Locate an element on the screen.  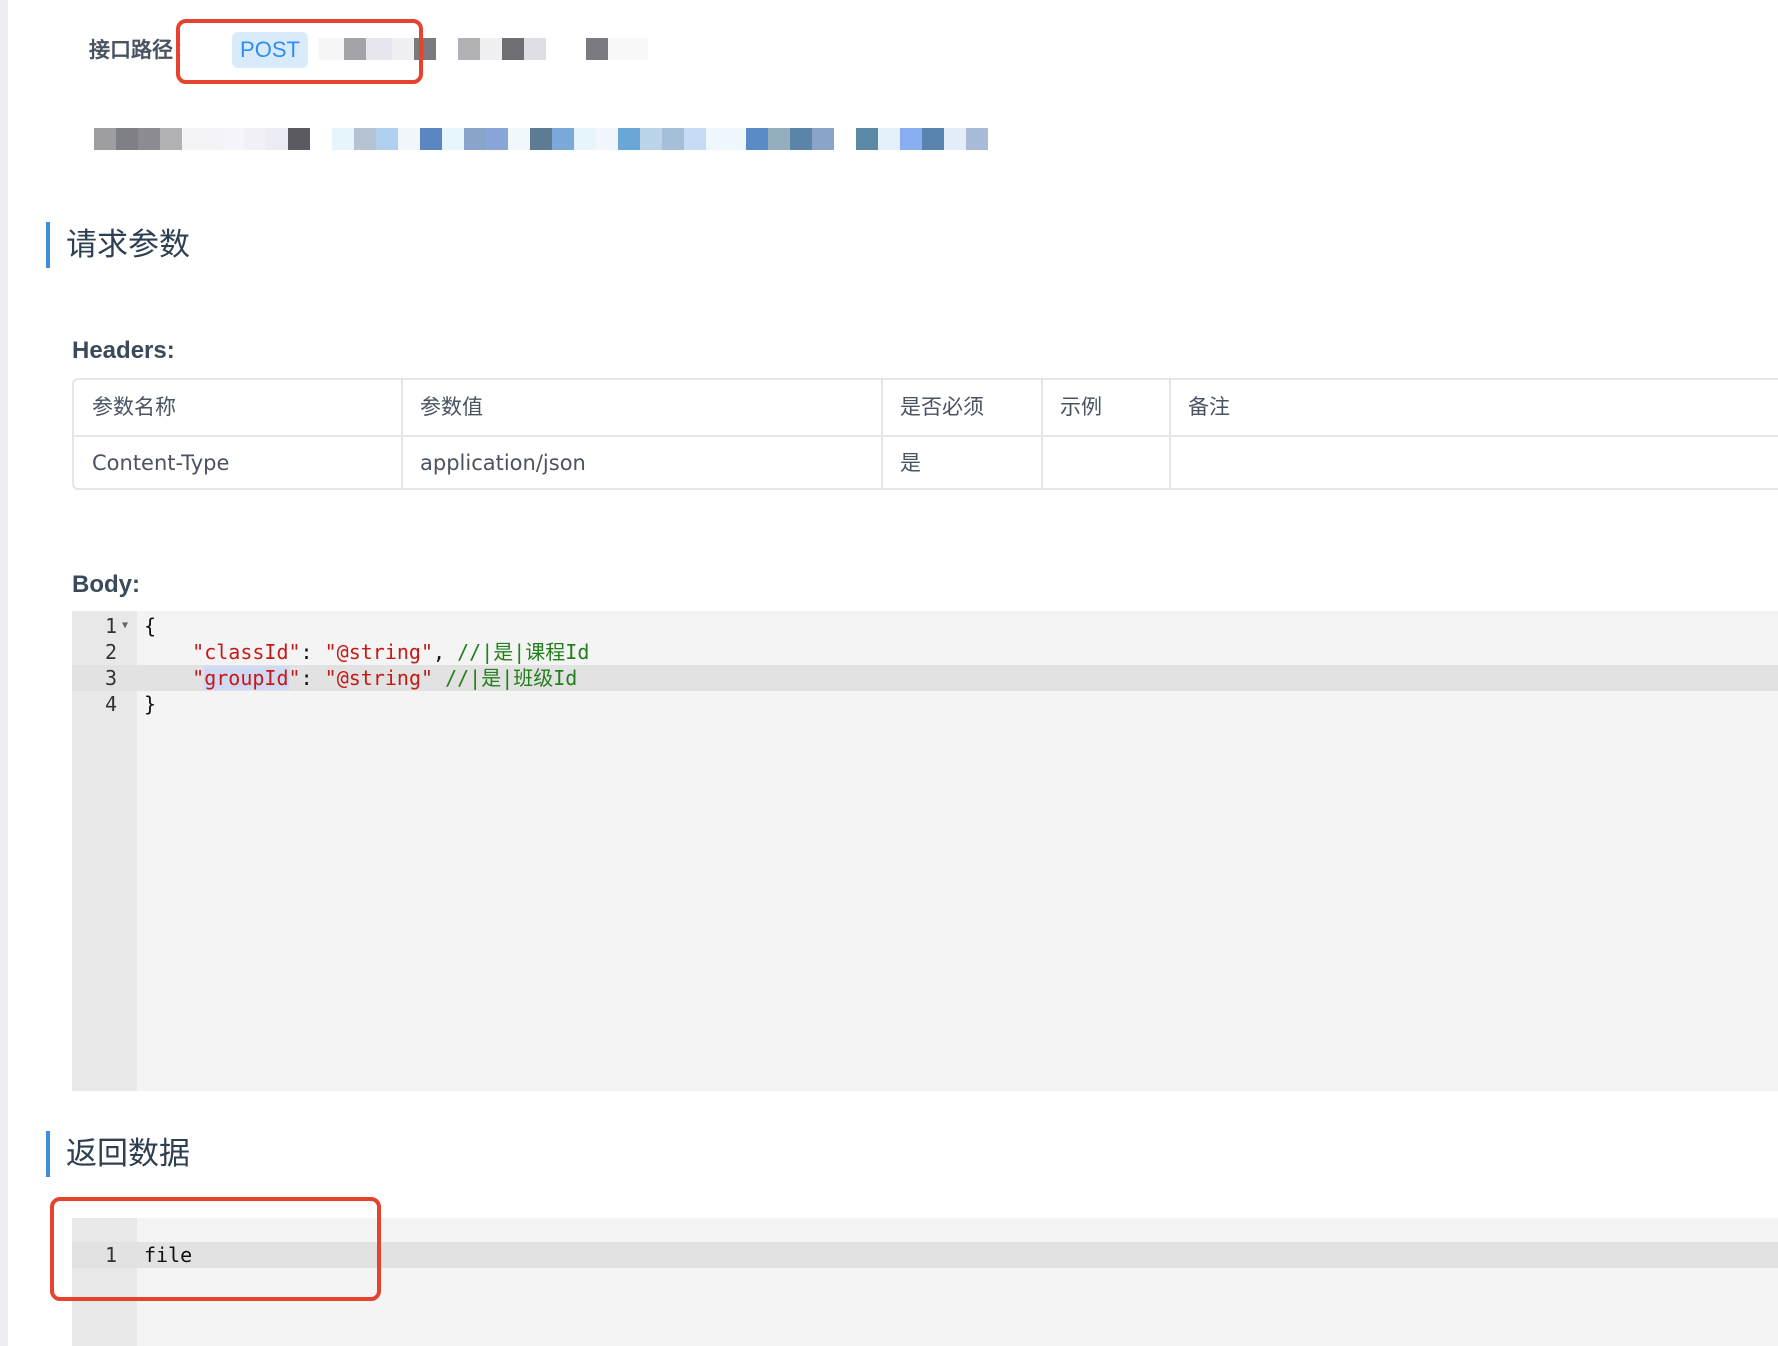
code-line: 1 ▼ { is located at coordinates (925, 626).